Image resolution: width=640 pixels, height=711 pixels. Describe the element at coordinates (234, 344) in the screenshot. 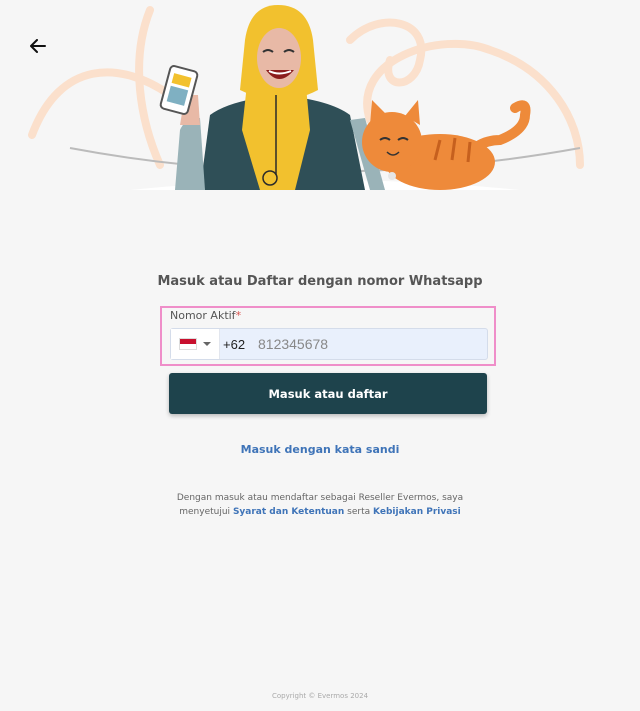

I see `dial-code: +62` at that location.